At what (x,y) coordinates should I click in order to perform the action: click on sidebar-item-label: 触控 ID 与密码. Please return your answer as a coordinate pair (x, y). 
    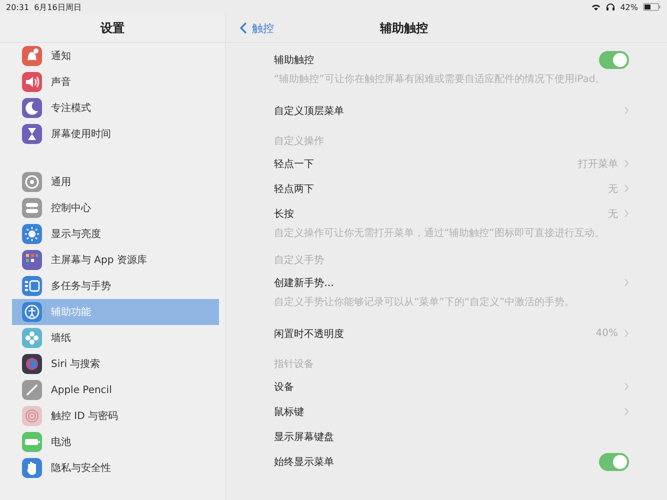
    Looking at the image, I should click on (84, 416).